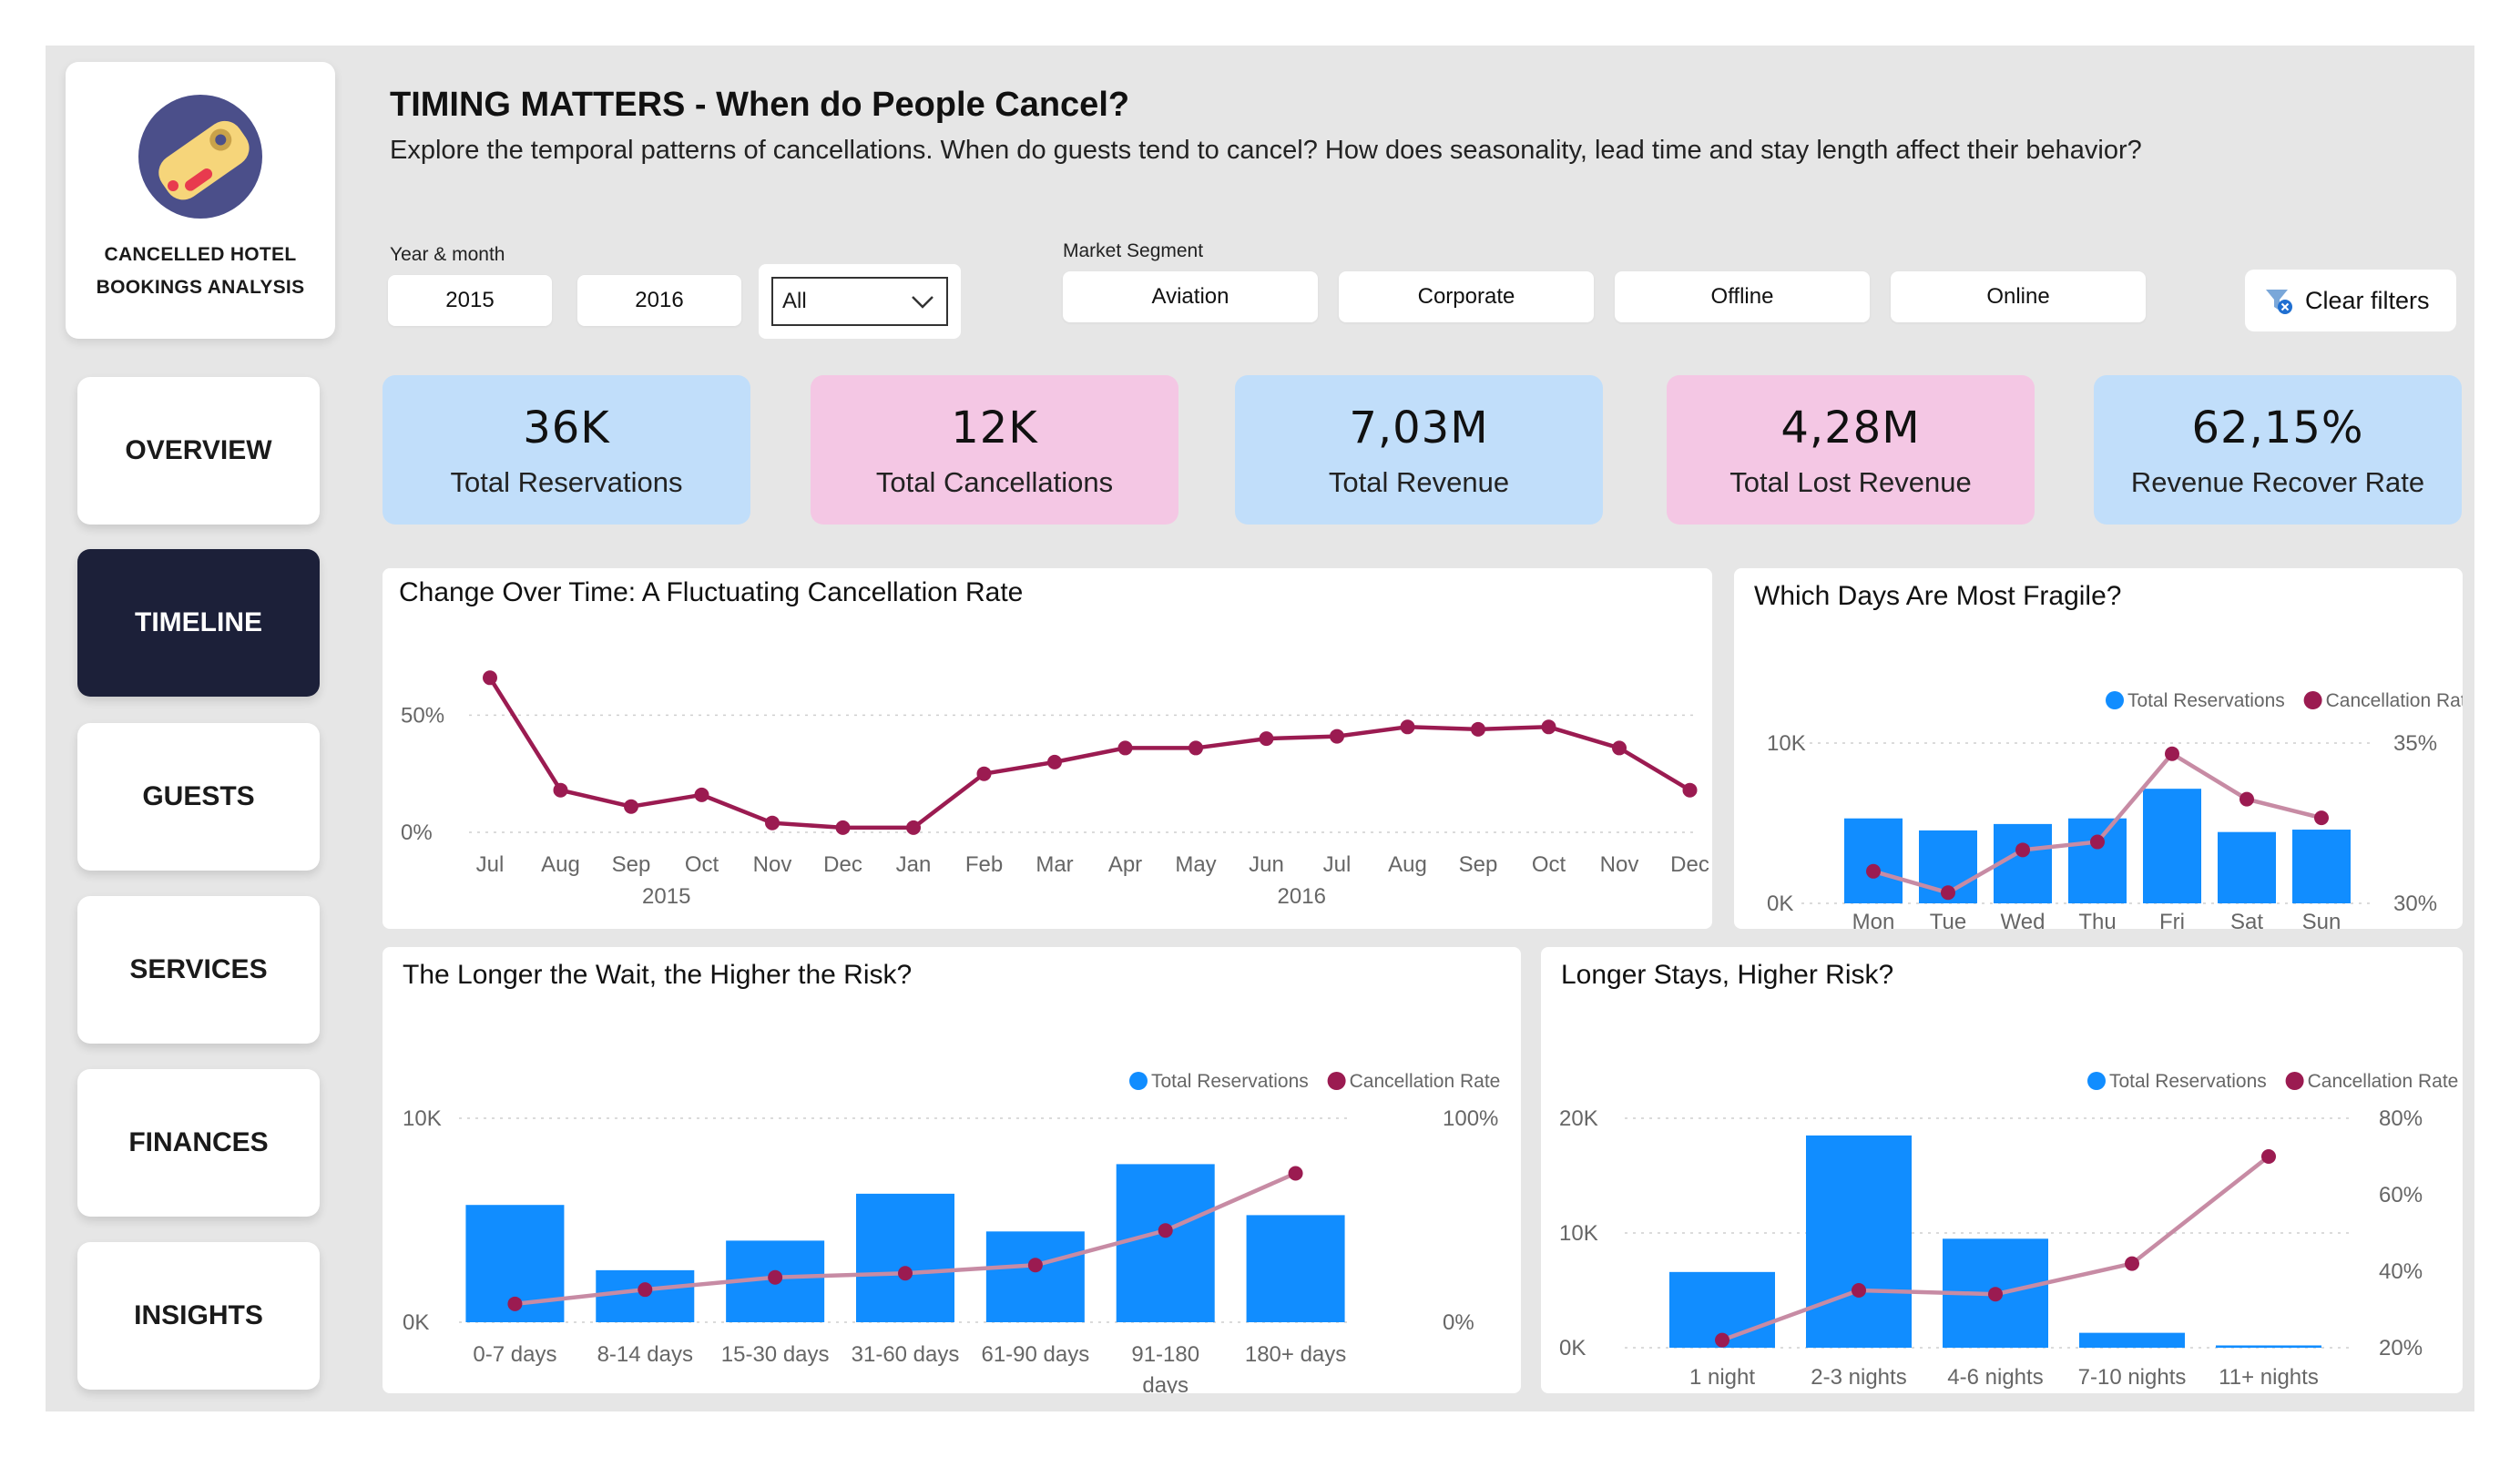  Describe the element at coordinates (2277, 427) in the screenshot. I see `kpi-value: 62,15%` at that location.